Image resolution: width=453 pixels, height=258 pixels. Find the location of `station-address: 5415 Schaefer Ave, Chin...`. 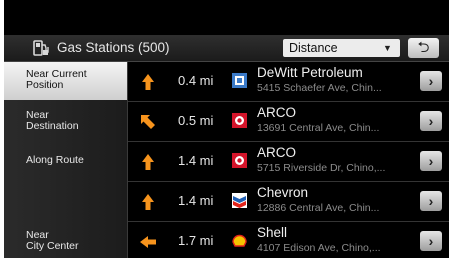

station-address: 5415 Schaefer Ave, Chin... is located at coordinates (319, 88).